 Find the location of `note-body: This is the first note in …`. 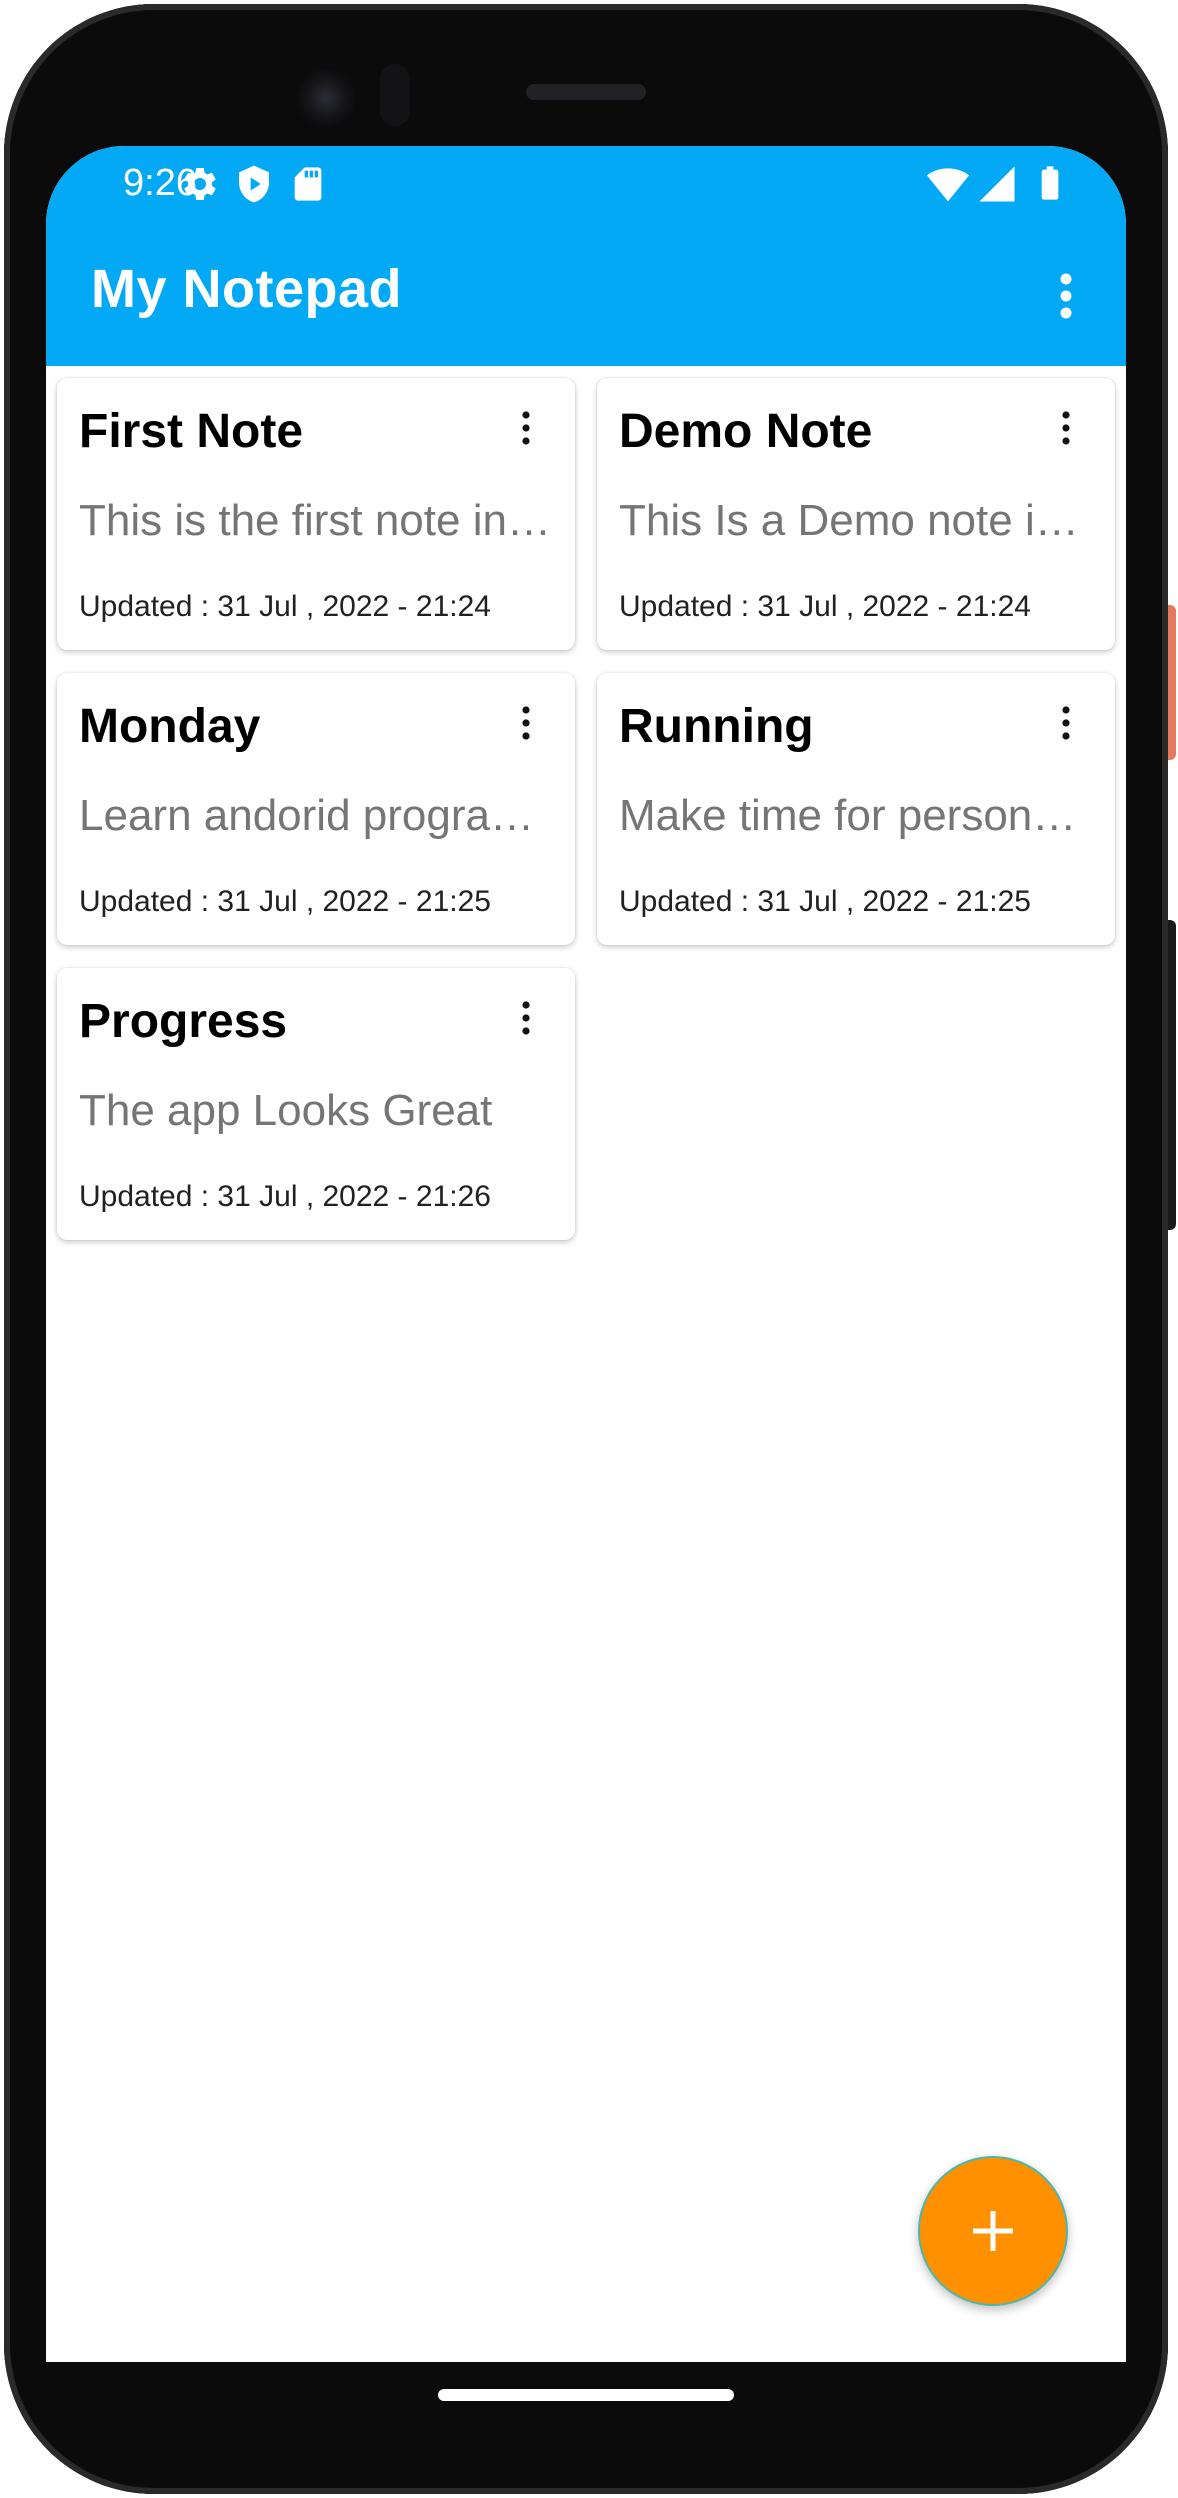

note-body: This is the first note in … is located at coordinates (316, 520).